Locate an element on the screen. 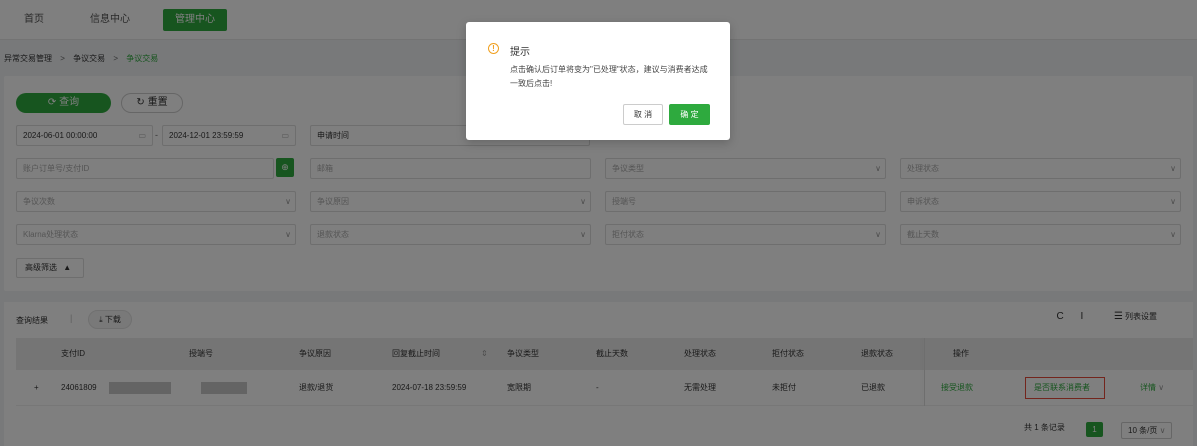 This screenshot has height=446, width=1197. warning-icon: ! is located at coordinates (493, 48).